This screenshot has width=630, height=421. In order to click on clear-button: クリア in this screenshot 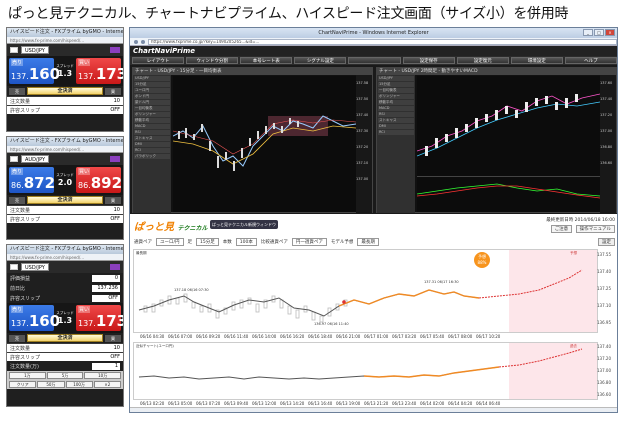, I will do `click(23, 384)`.